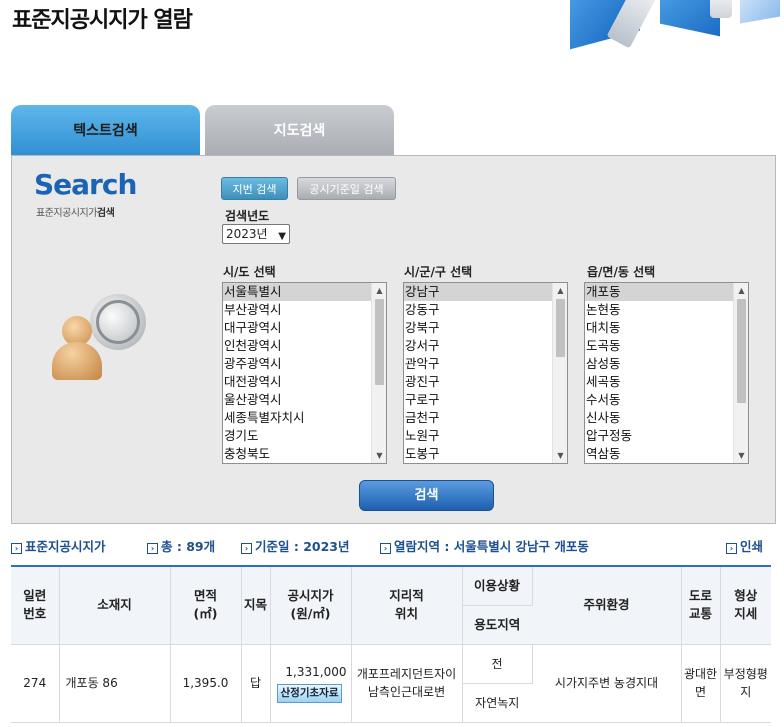 This screenshot has width=784, height=727. I want to click on cell-geo: 개포프레지던트자이 남측인근대로변, so click(407, 683).